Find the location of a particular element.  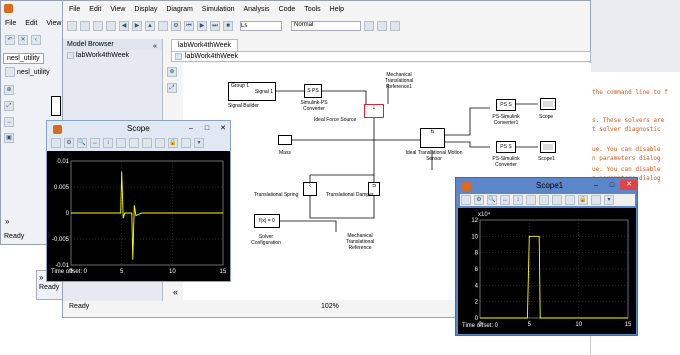

signal-builder-label: Signal Builder is located at coordinates (243, 106).